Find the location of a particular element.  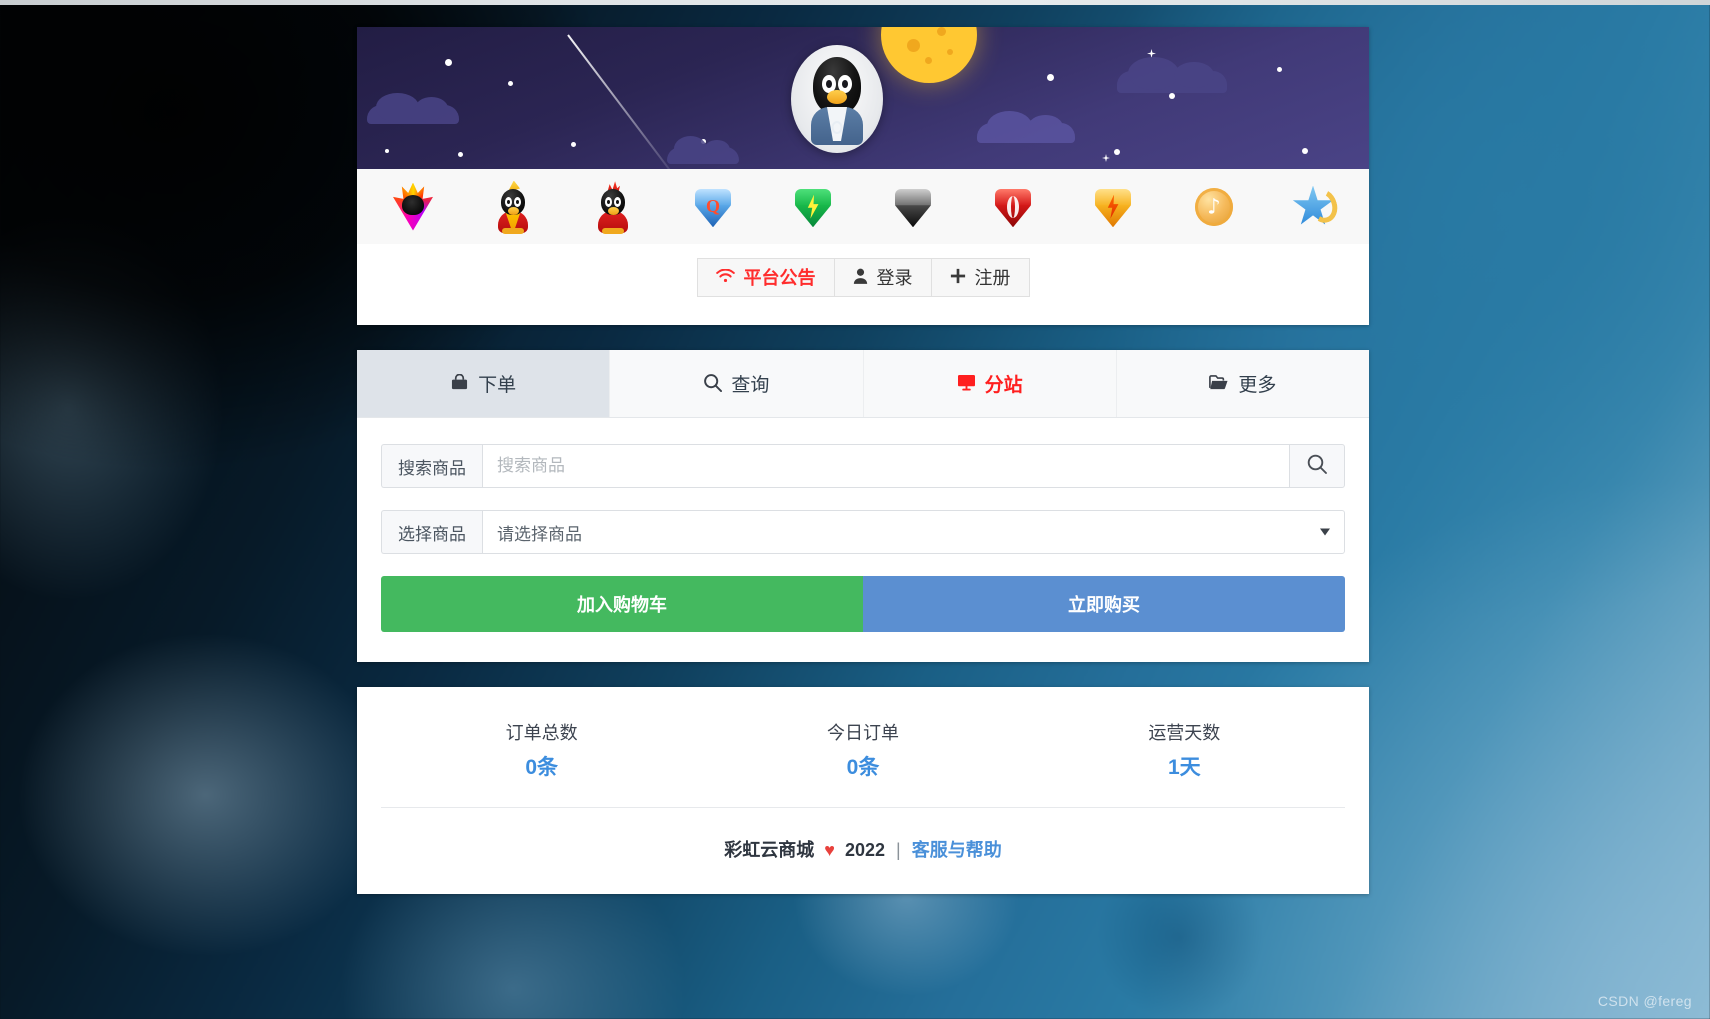

site-banner is located at coordinates (863, 98).